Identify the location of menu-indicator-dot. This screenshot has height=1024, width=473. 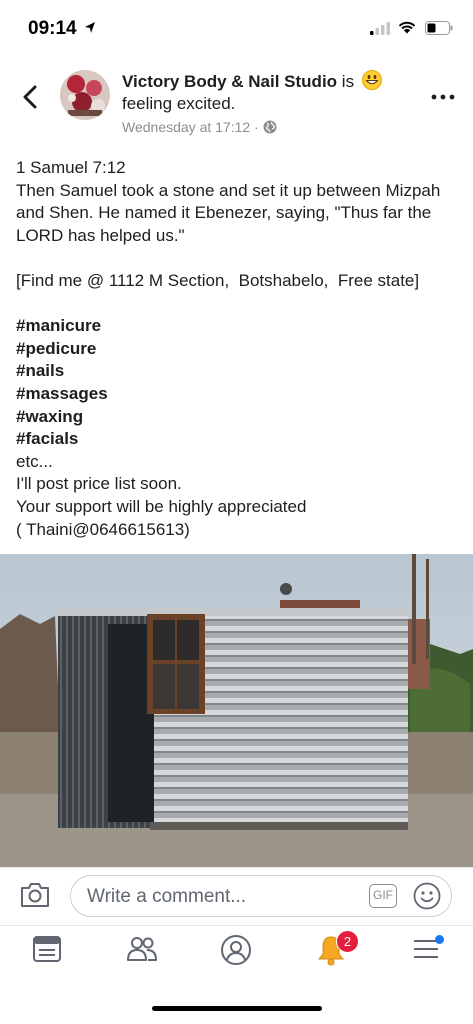
(439, 939).